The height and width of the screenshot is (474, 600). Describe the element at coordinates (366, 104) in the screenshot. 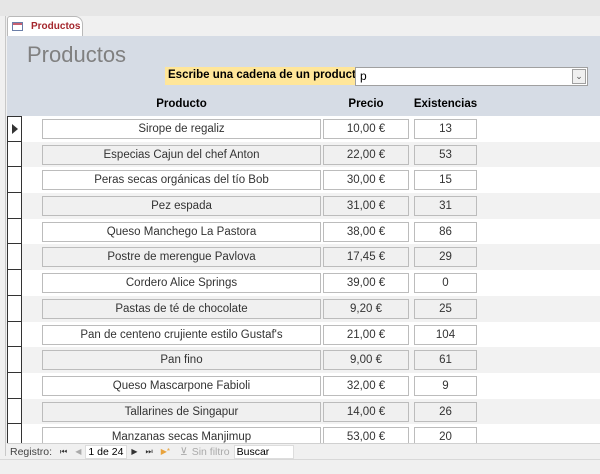

I see `column-header-price: Precio` at that location.